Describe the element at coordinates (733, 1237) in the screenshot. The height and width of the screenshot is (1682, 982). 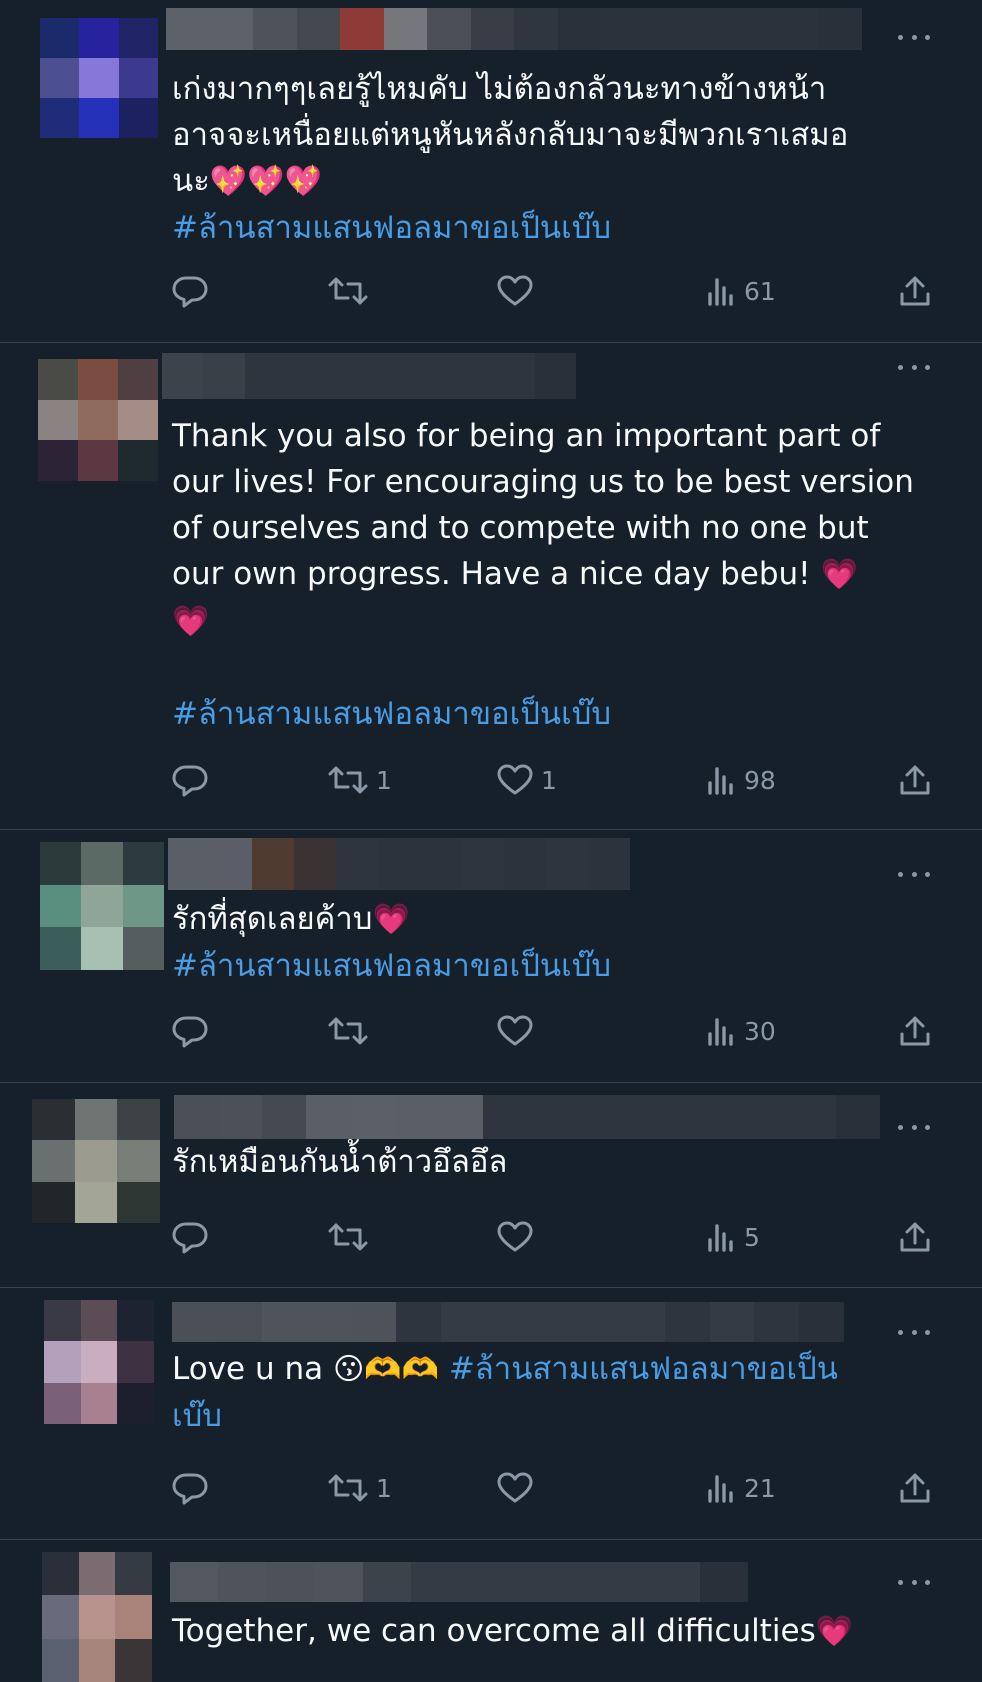
I see `views-button: 5` at that location.